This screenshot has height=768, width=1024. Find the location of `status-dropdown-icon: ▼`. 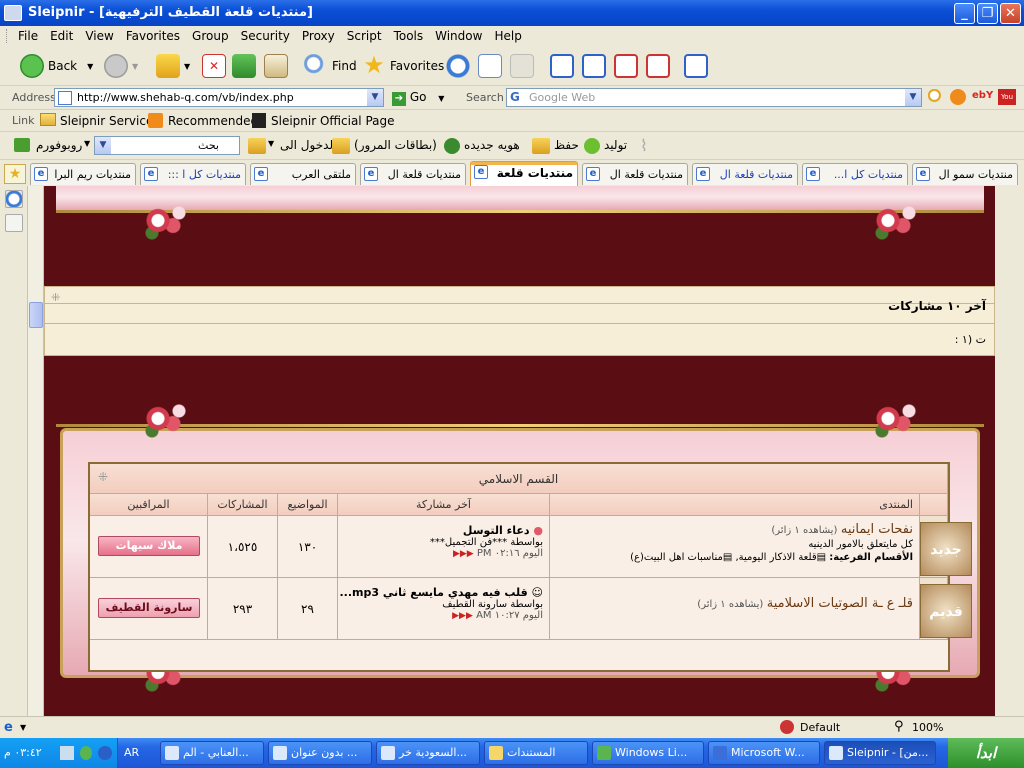

status-dropdown-icon: ▼ is located at coordinates (23, 727).